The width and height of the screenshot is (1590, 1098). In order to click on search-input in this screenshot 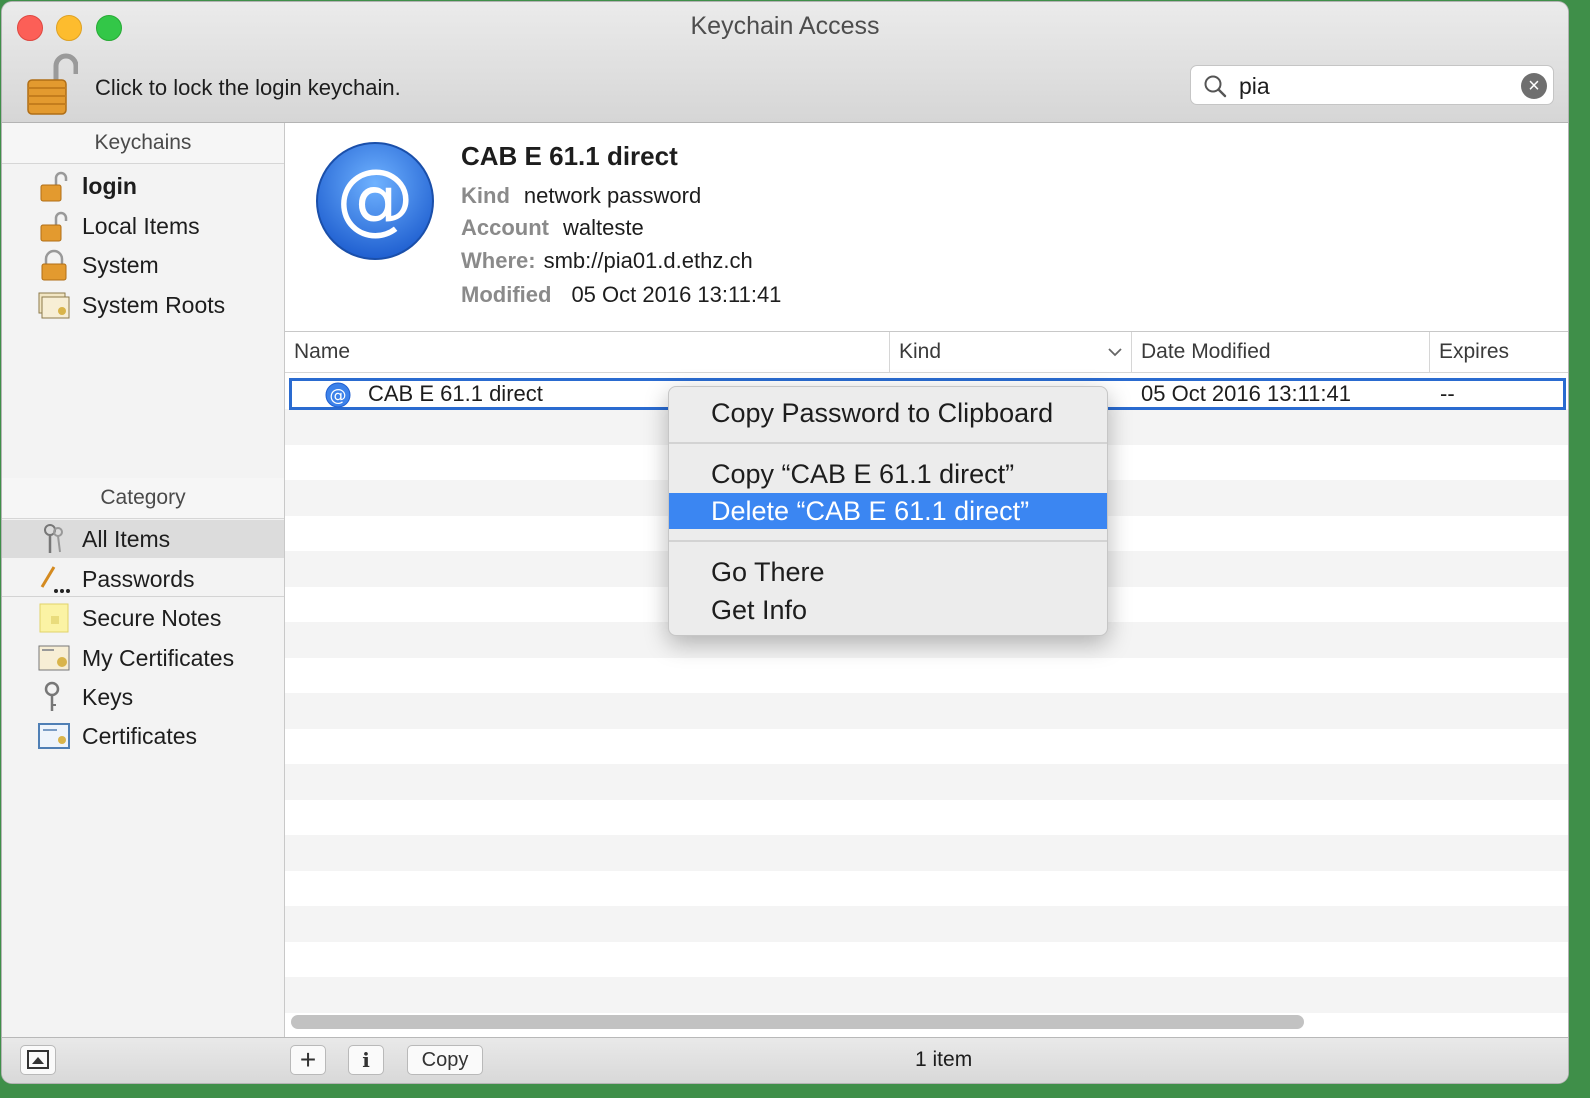, I will do `click(1374, 86)`.